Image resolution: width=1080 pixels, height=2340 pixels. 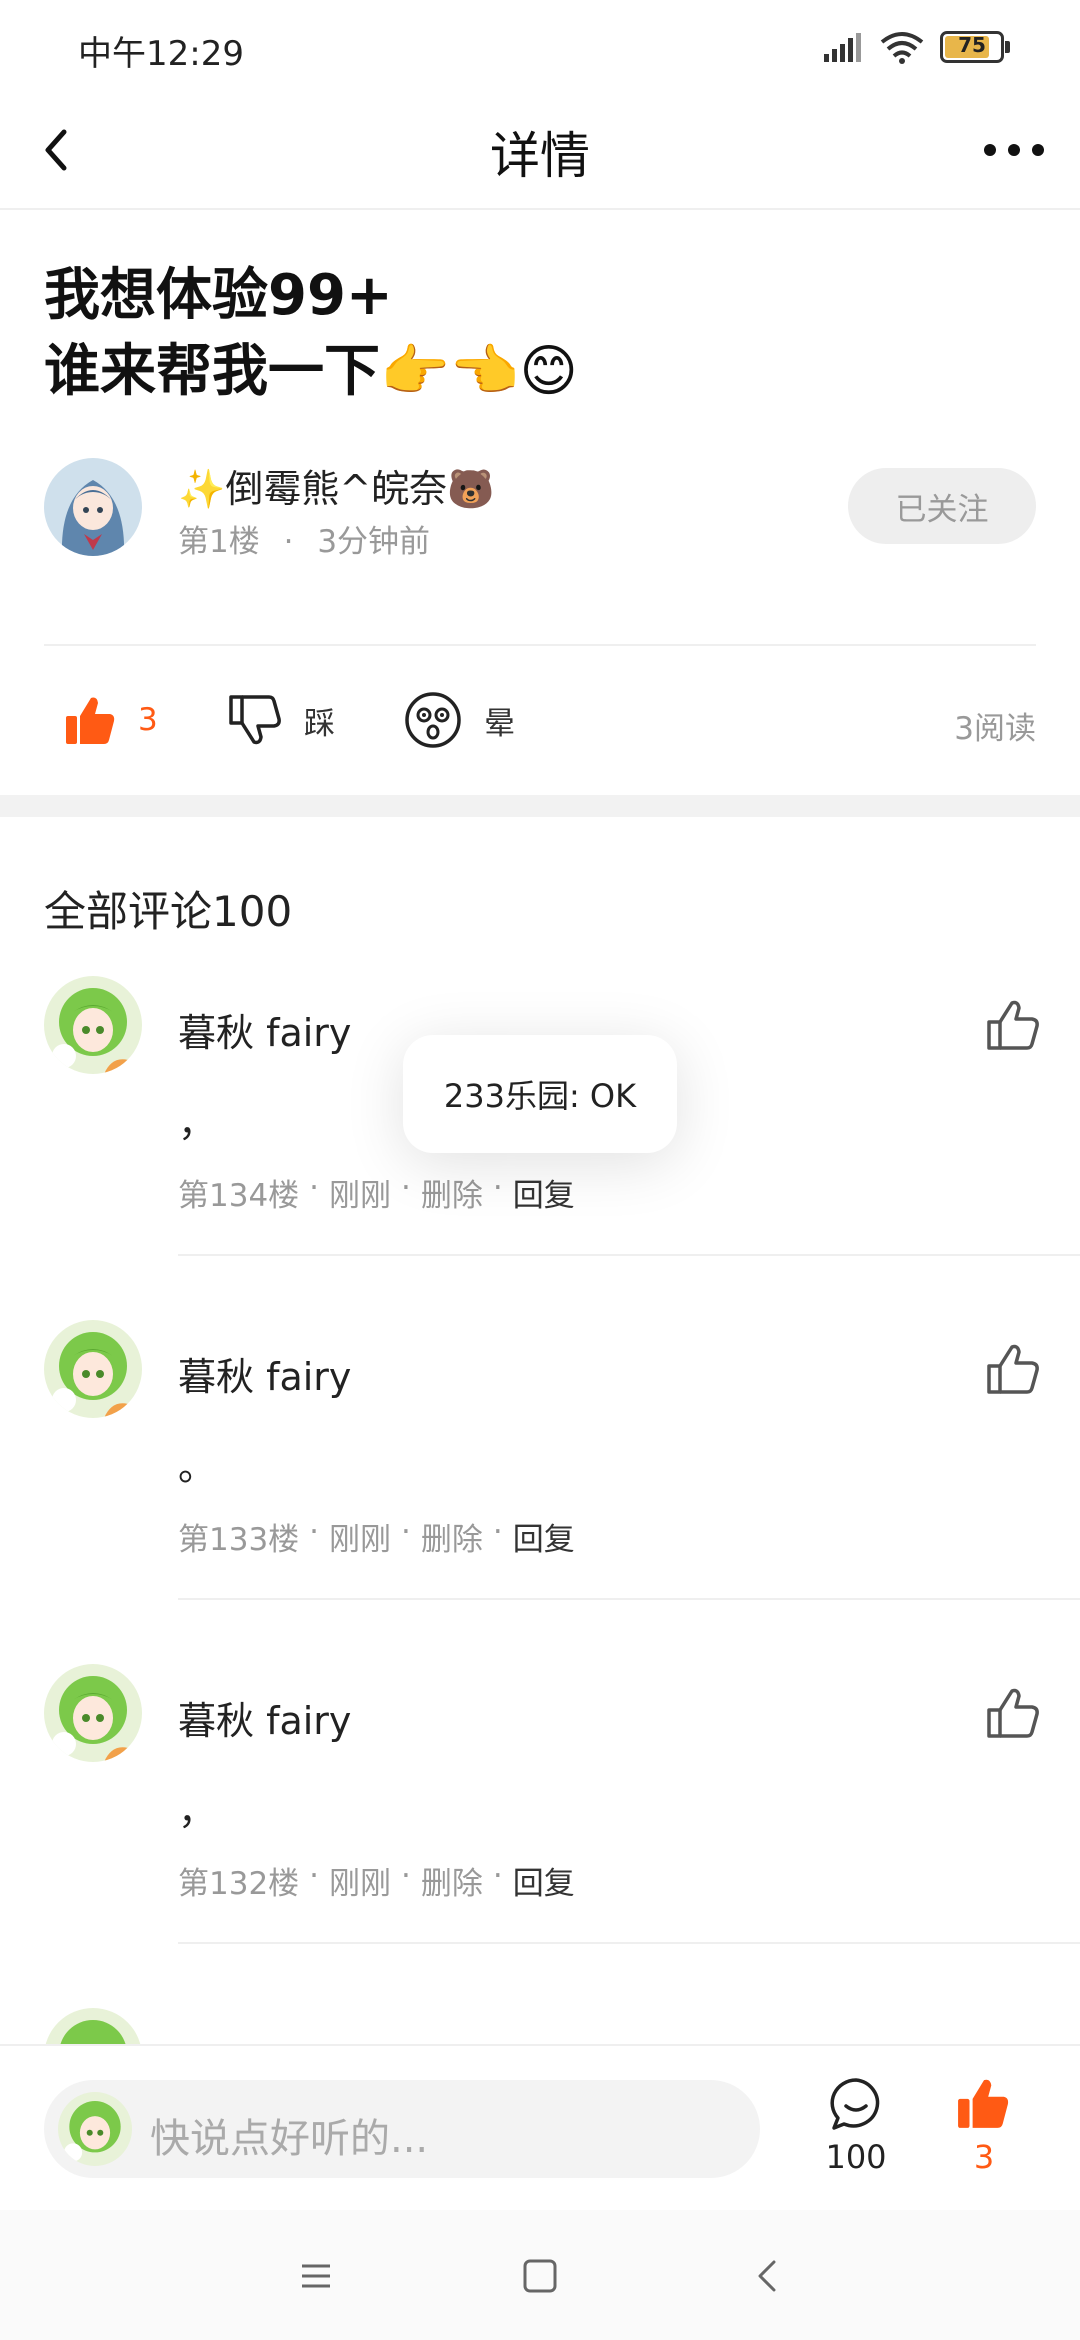 I want to click on home-button, so click(x=540, y=2276).